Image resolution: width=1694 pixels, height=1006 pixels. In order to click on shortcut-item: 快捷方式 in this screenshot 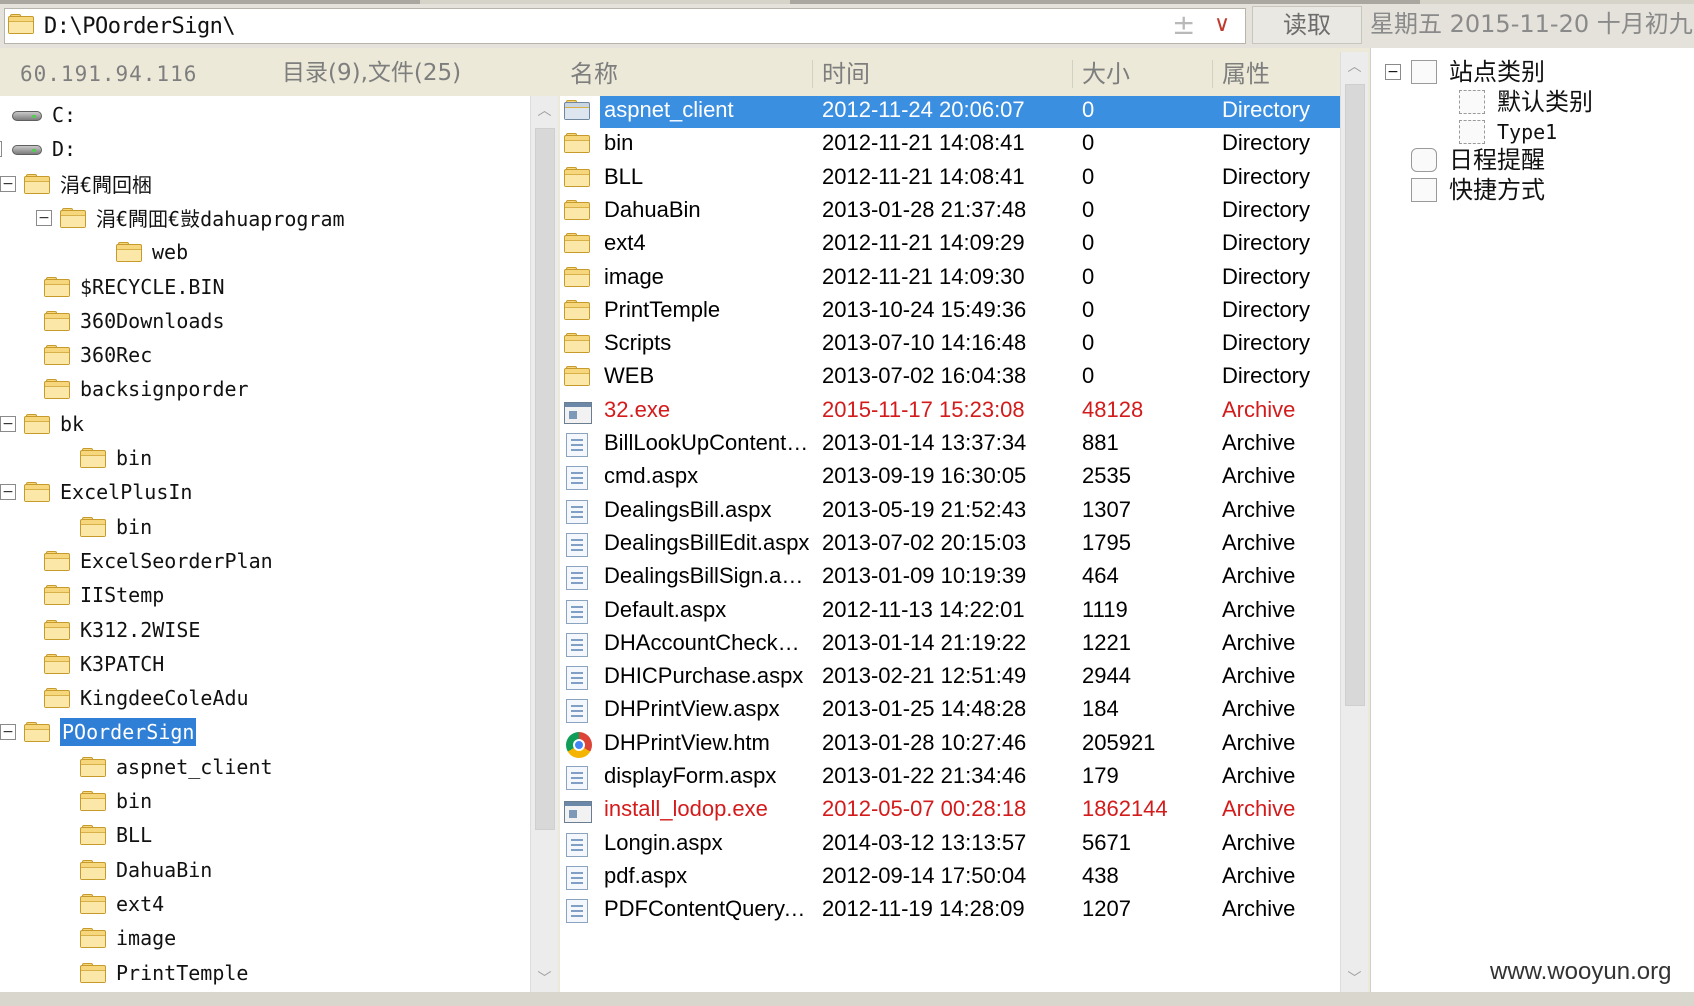, I will do `click(1478, 190)`.